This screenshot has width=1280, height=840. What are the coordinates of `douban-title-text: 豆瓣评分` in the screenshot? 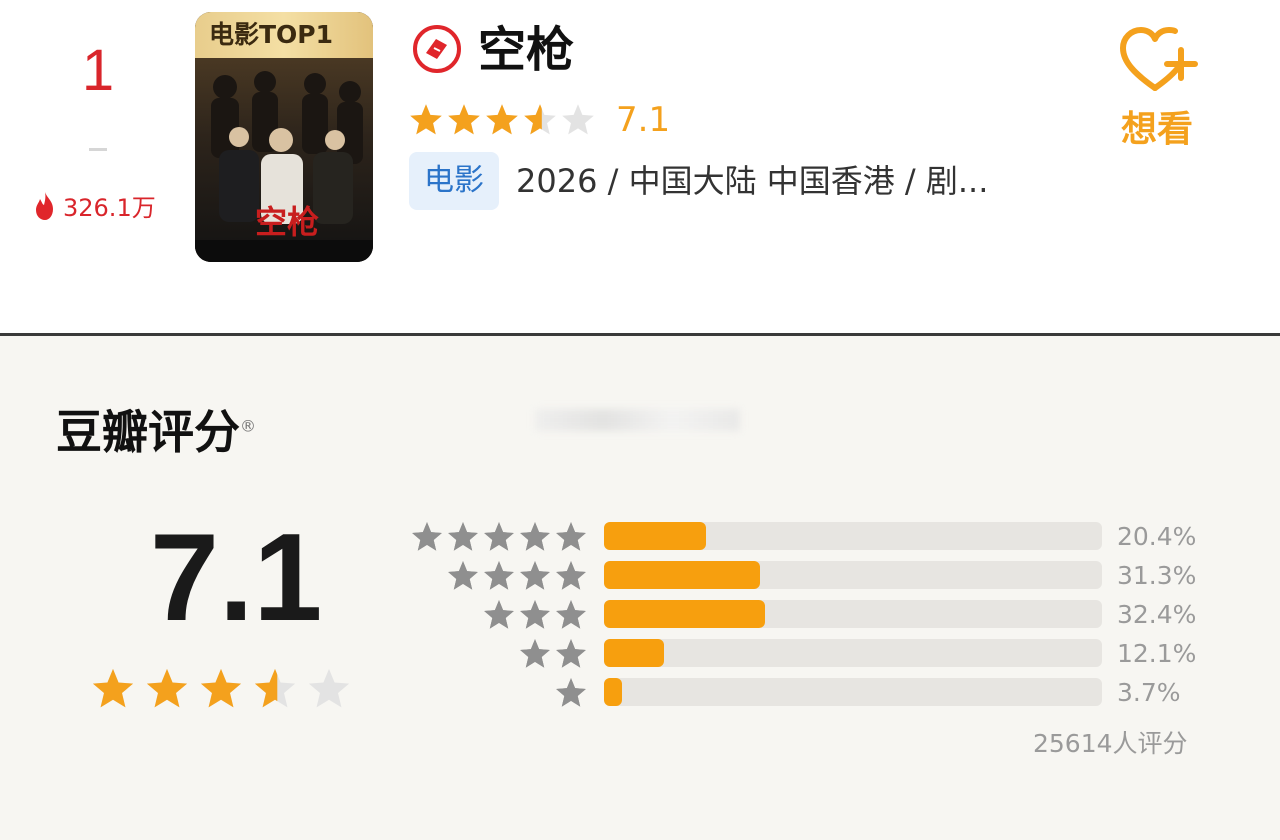 It's located at (148, 432).